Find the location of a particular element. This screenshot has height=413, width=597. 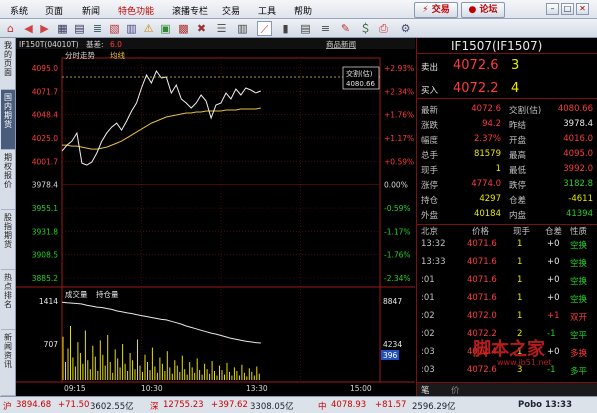

quote-stat-label: 涨跌 is located at coordinates (430, 126).